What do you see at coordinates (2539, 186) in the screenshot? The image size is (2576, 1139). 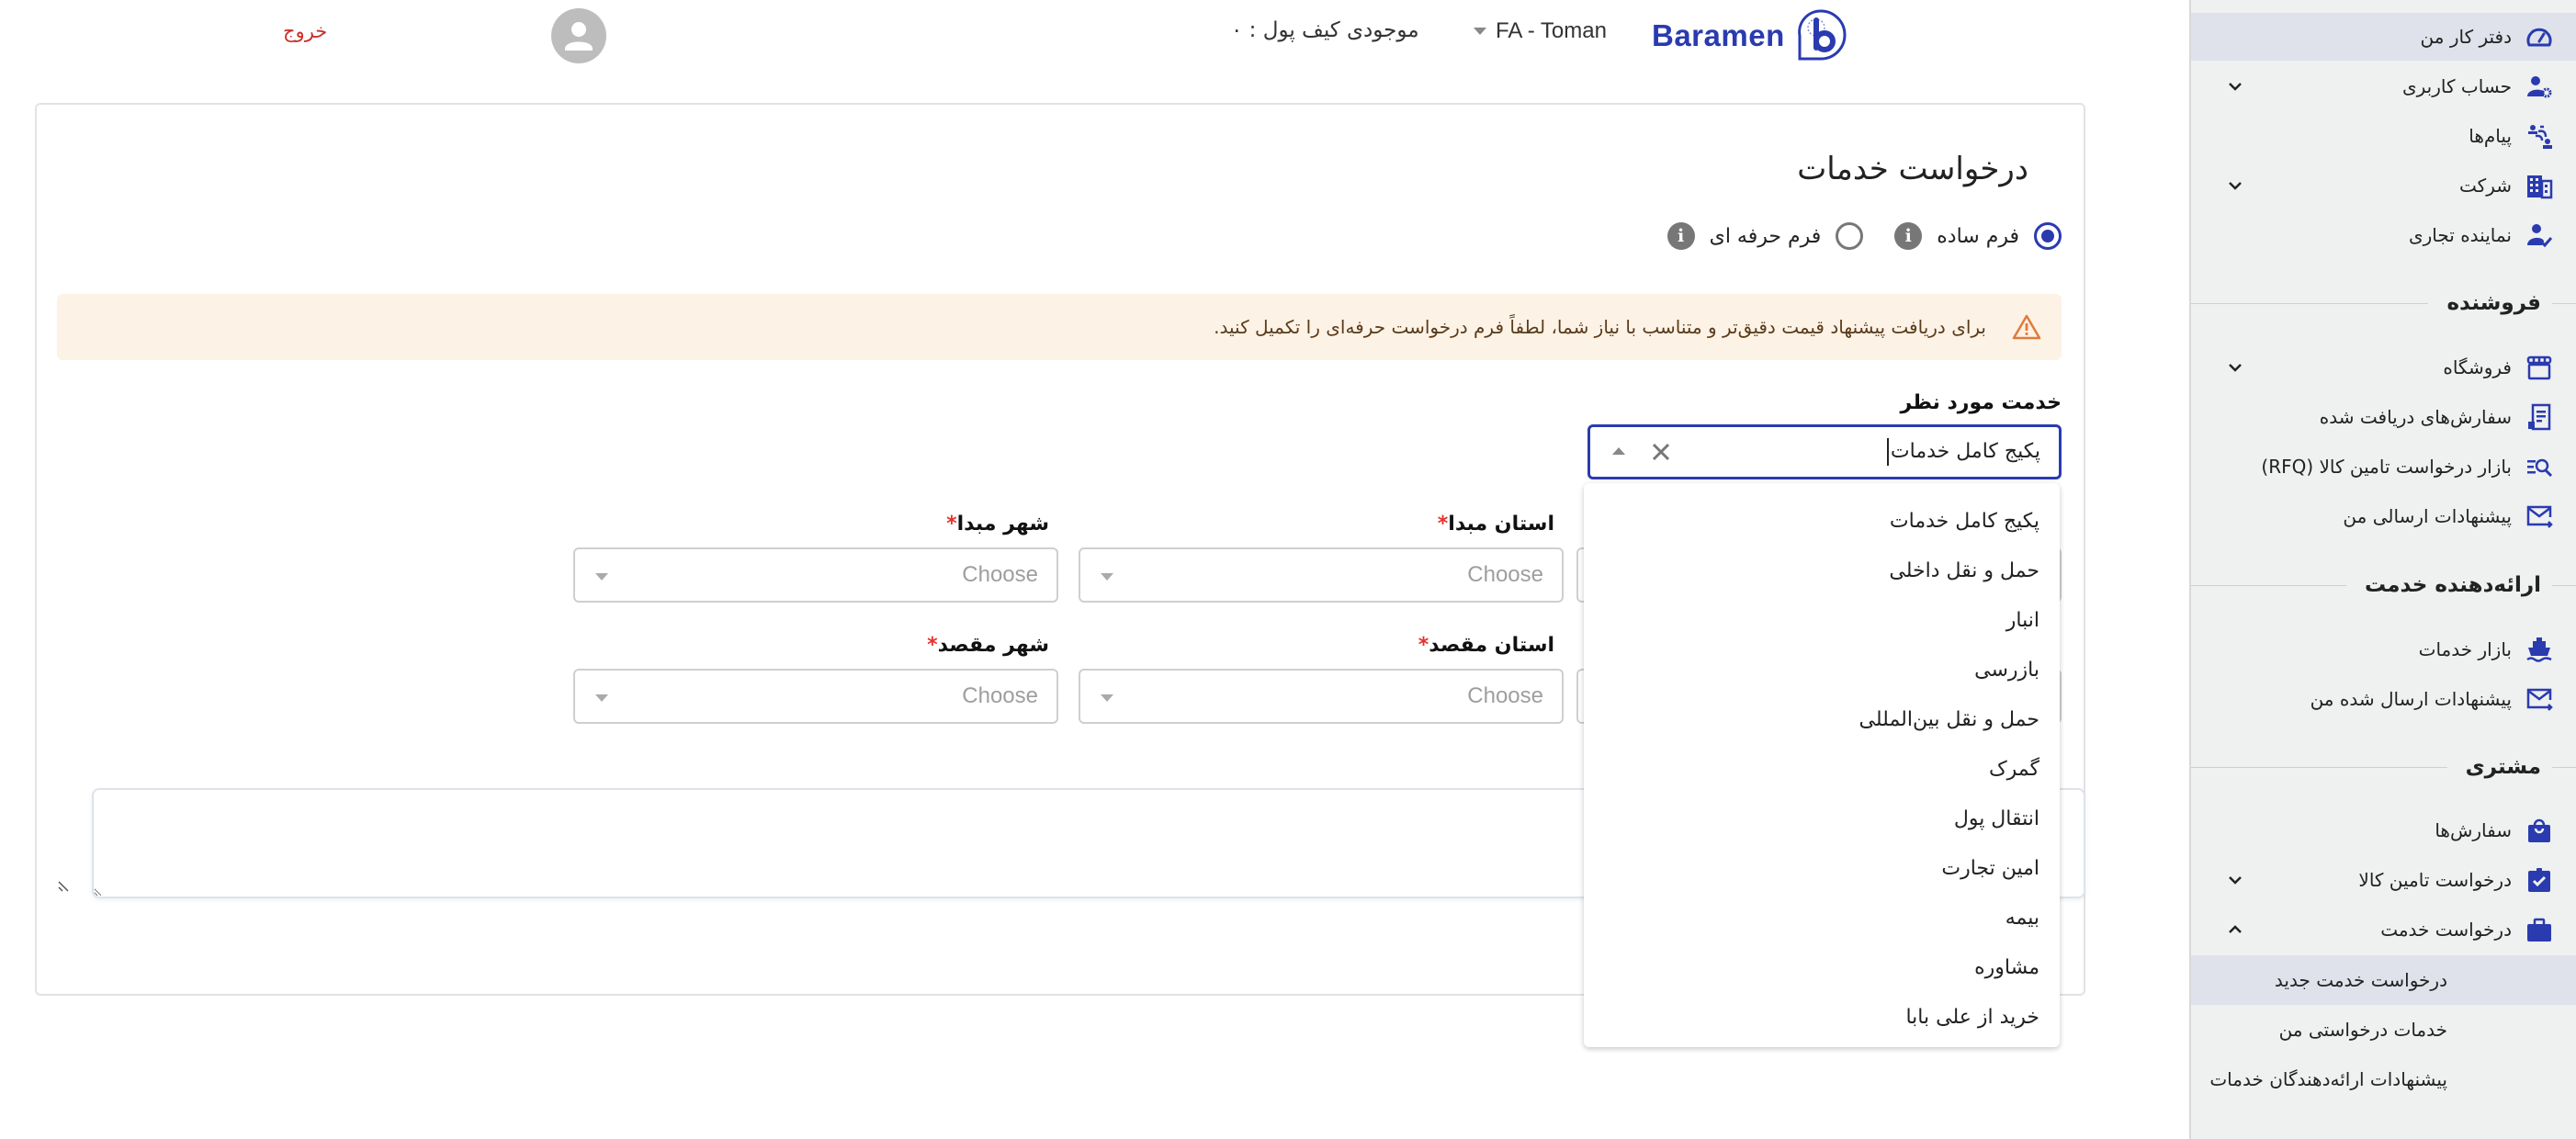 I see `building-icon` at bounding box center [2539, 186].